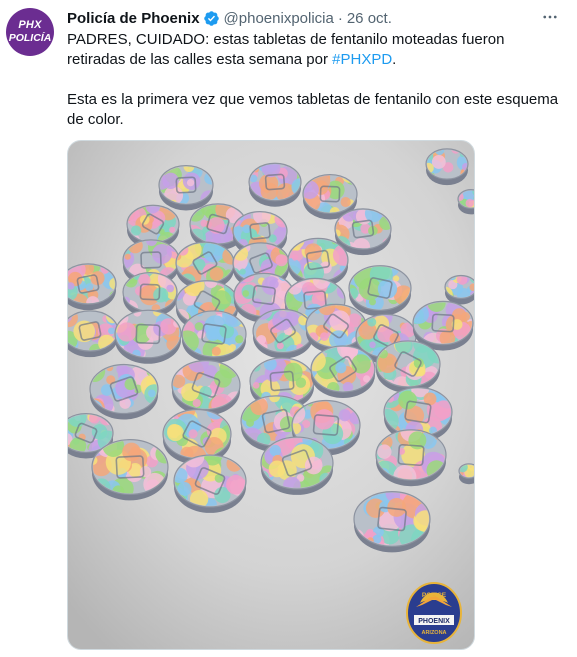 This screenshot has width=577, height=657. Describe the element at coordinates (433, 633) in the screenshot. I see `badge-bottom-text: ARIZONA` at that location.